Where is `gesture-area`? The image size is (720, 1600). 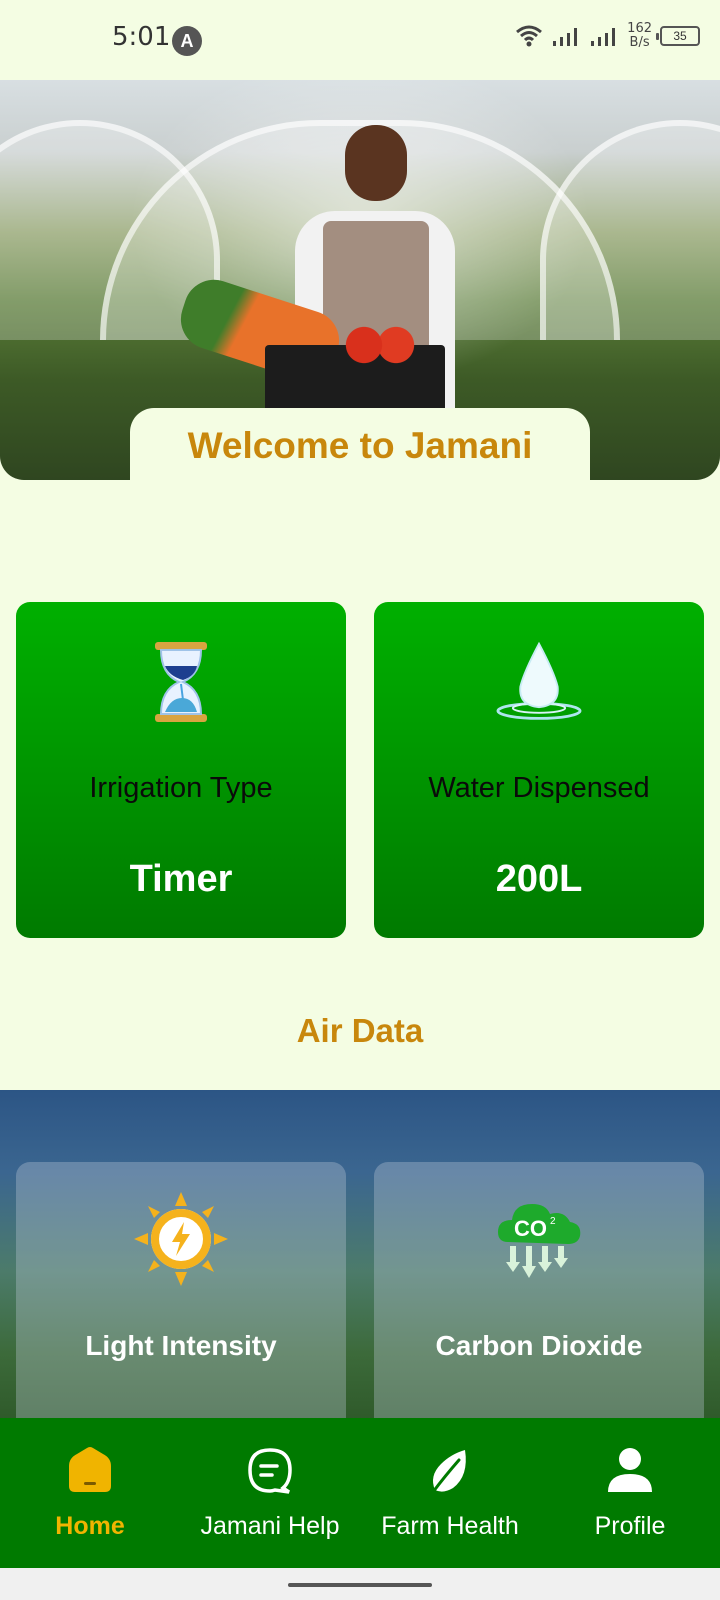 gesture-area is located at coordinates (360, 1584).